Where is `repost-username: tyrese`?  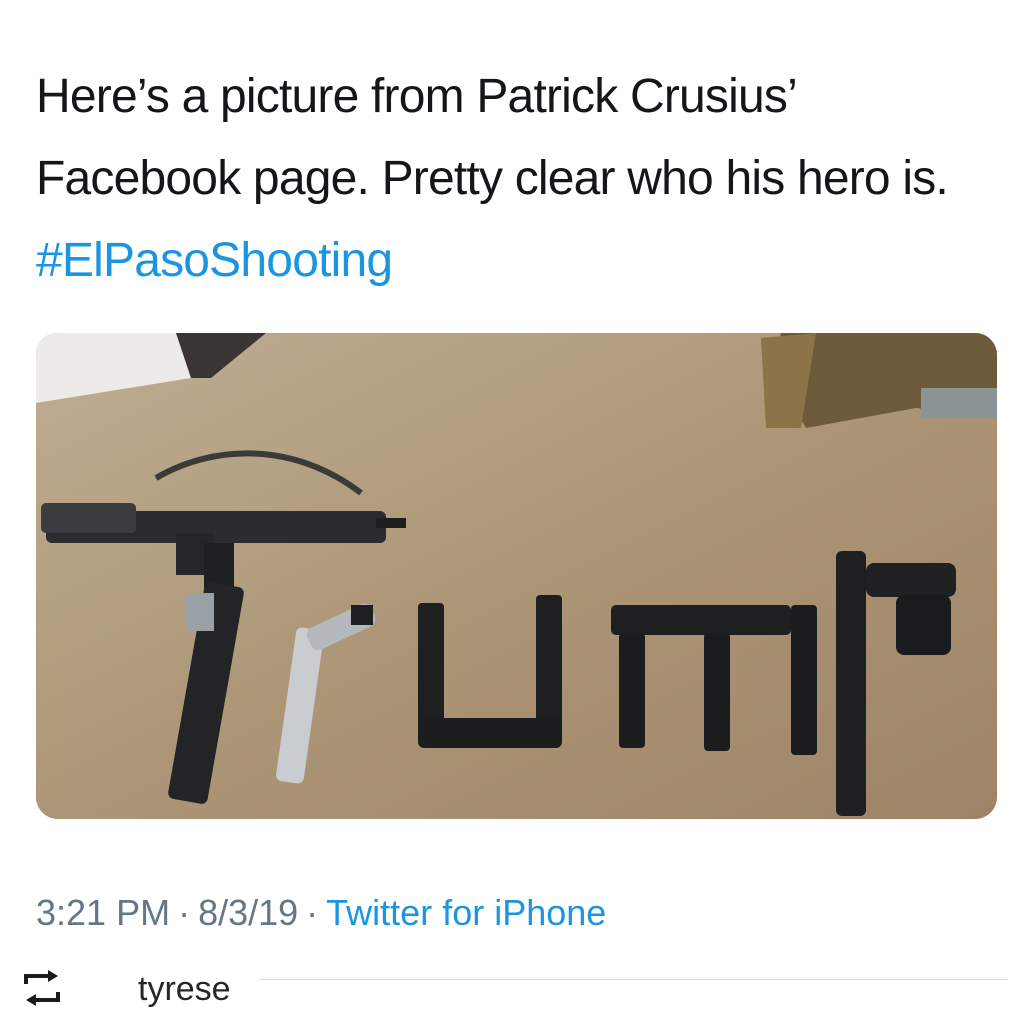 repost-username: tyrese is located at coordinates (184, 989).